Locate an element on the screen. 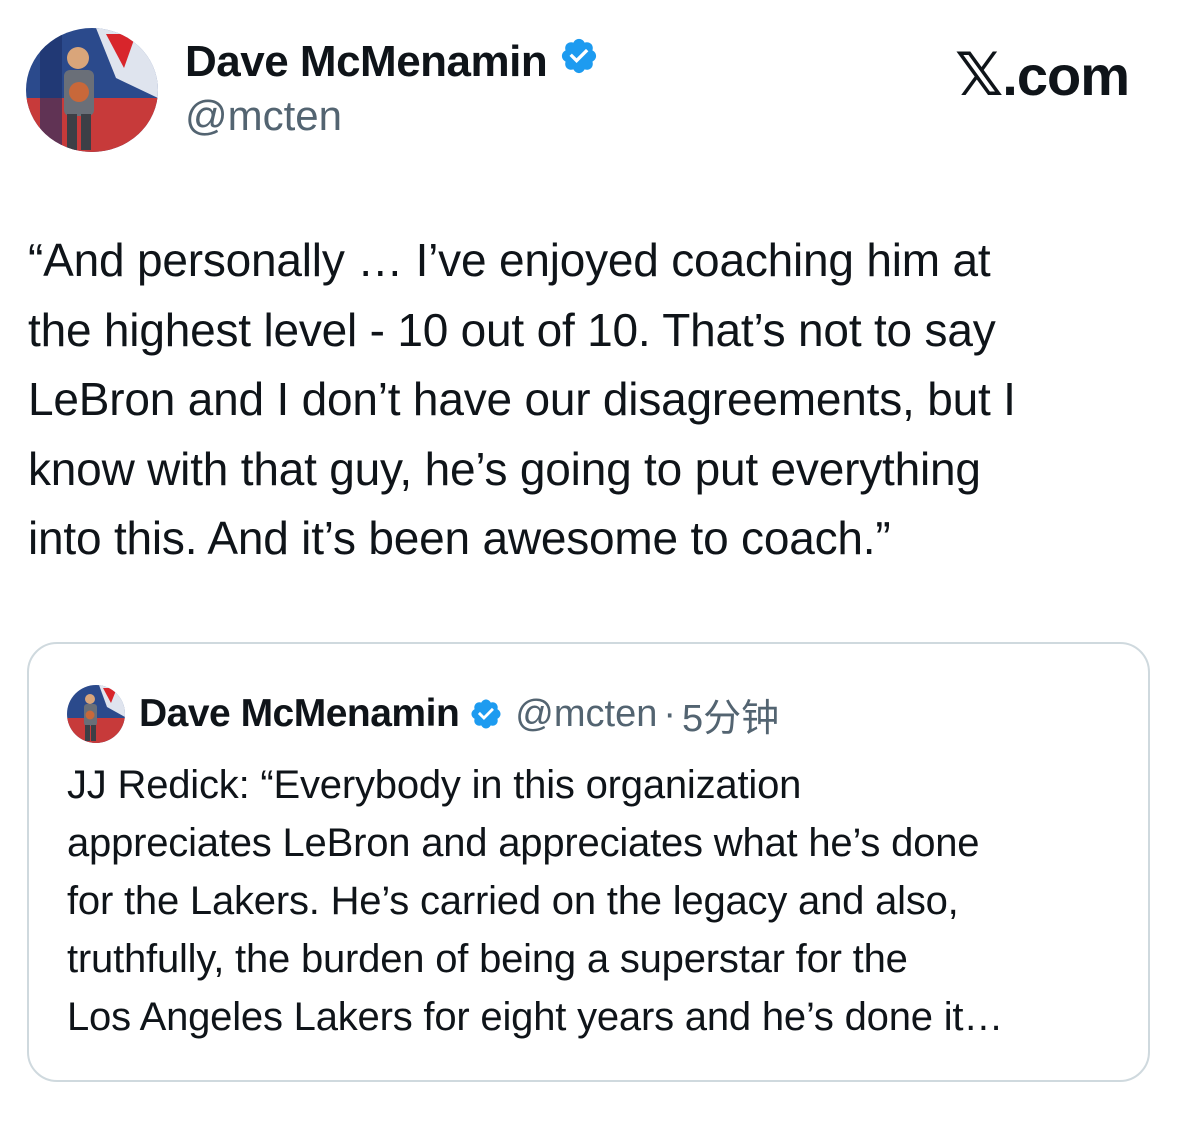  quoted-author-avatar is located at coordinates (96, 714).